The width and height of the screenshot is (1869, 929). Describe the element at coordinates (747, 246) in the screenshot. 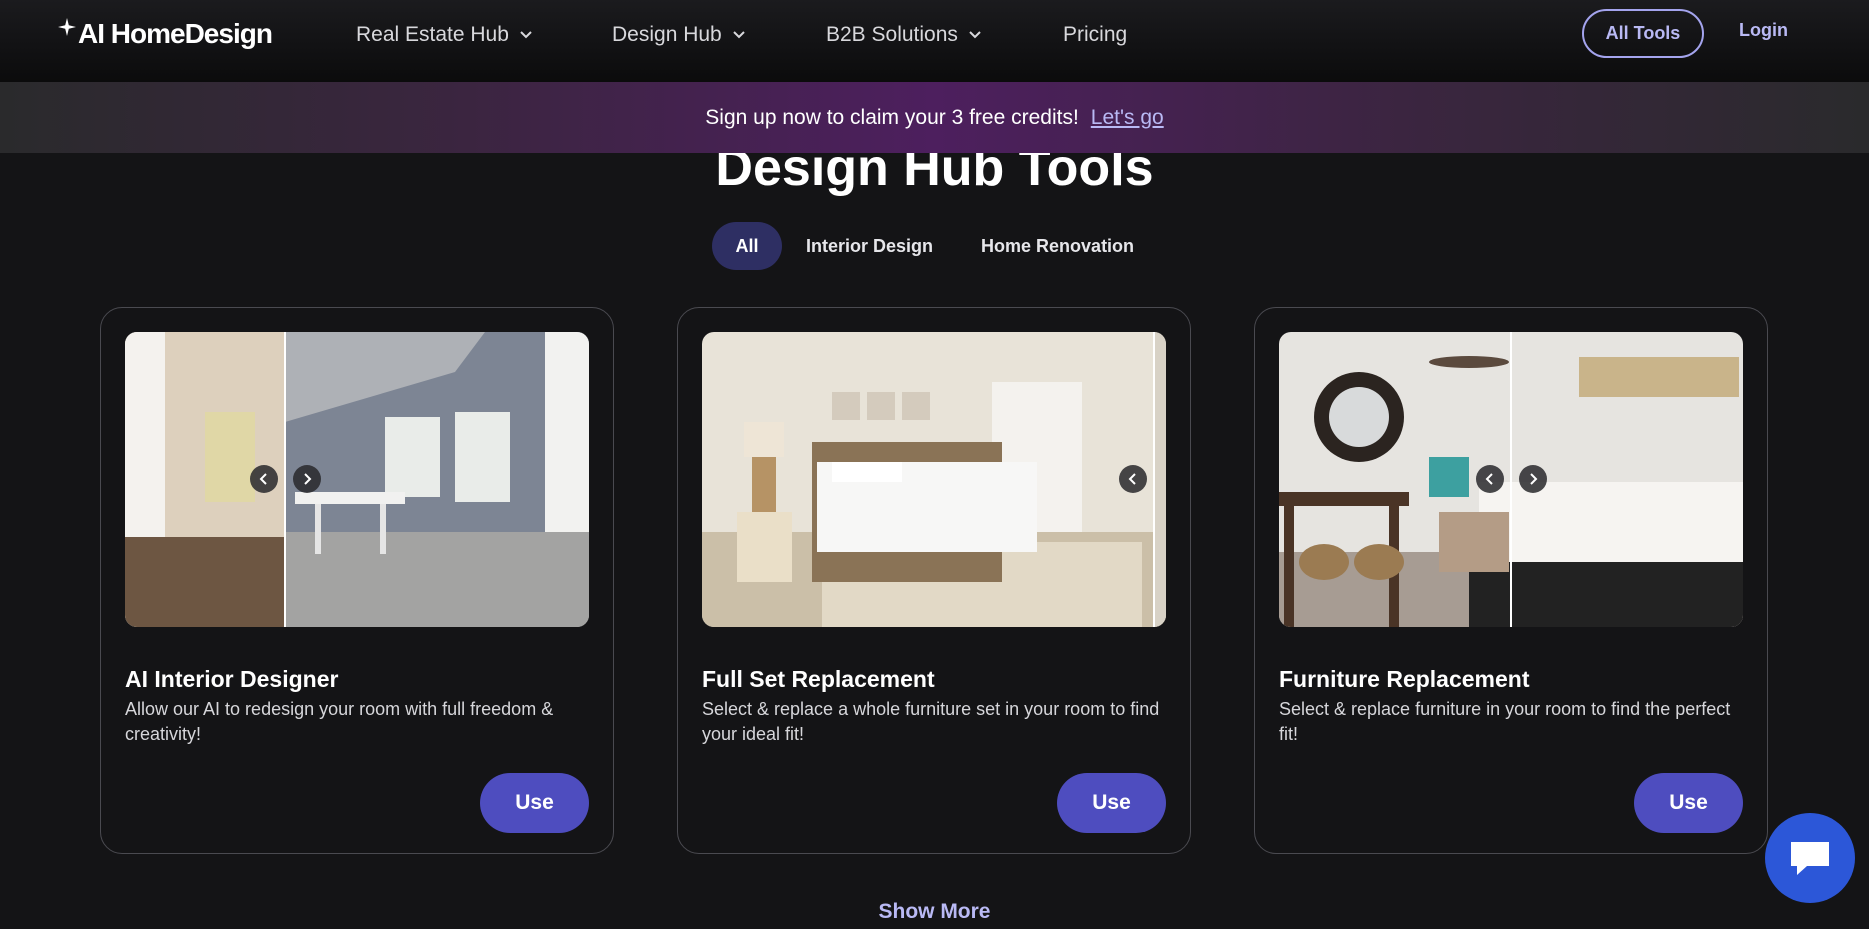

I see `tab-all: All` at that location.